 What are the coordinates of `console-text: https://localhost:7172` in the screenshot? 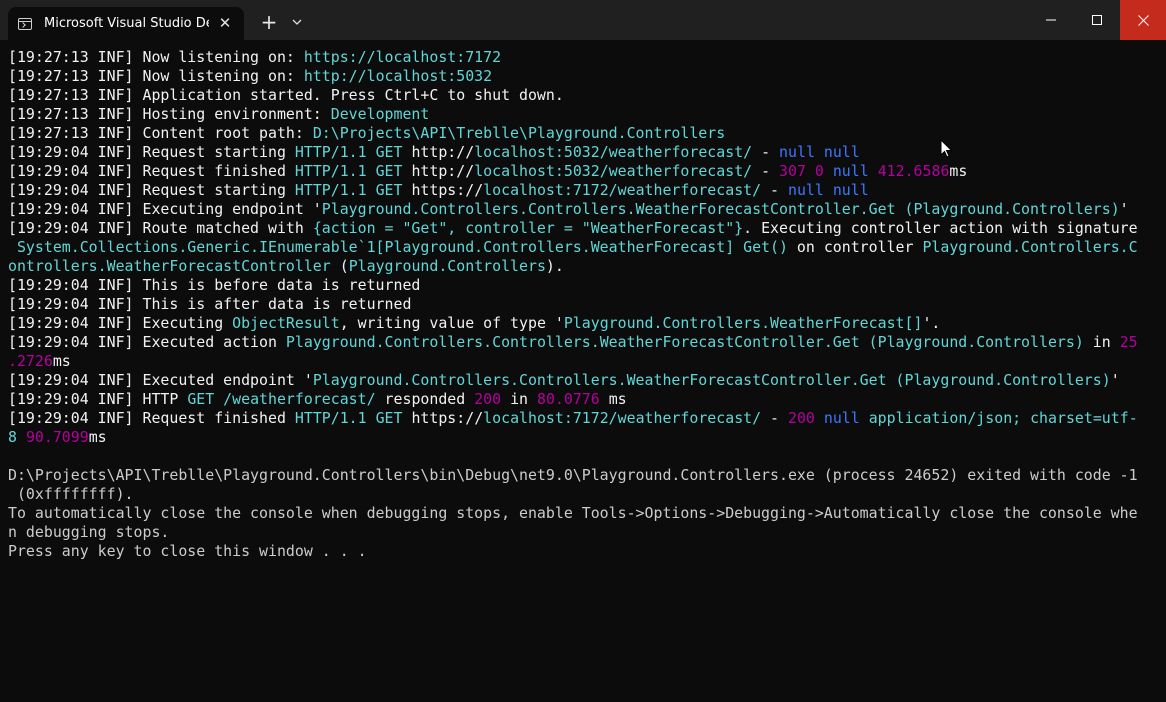 It's located at (402, 57).